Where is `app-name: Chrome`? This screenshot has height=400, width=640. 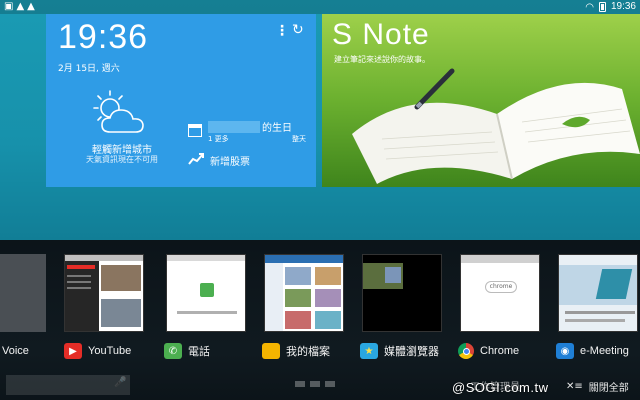 app-name: Chrome is located at coordinates (500, 351).